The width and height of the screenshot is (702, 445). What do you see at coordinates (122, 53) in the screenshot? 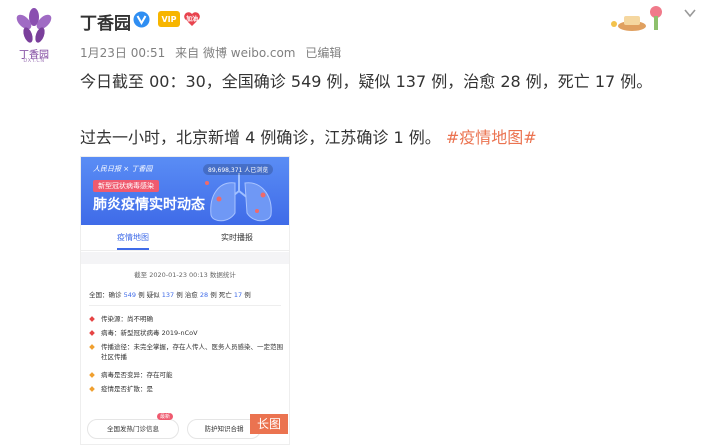
I see `post-time: 1月23日 00:51` at bounding box center [122, 53].